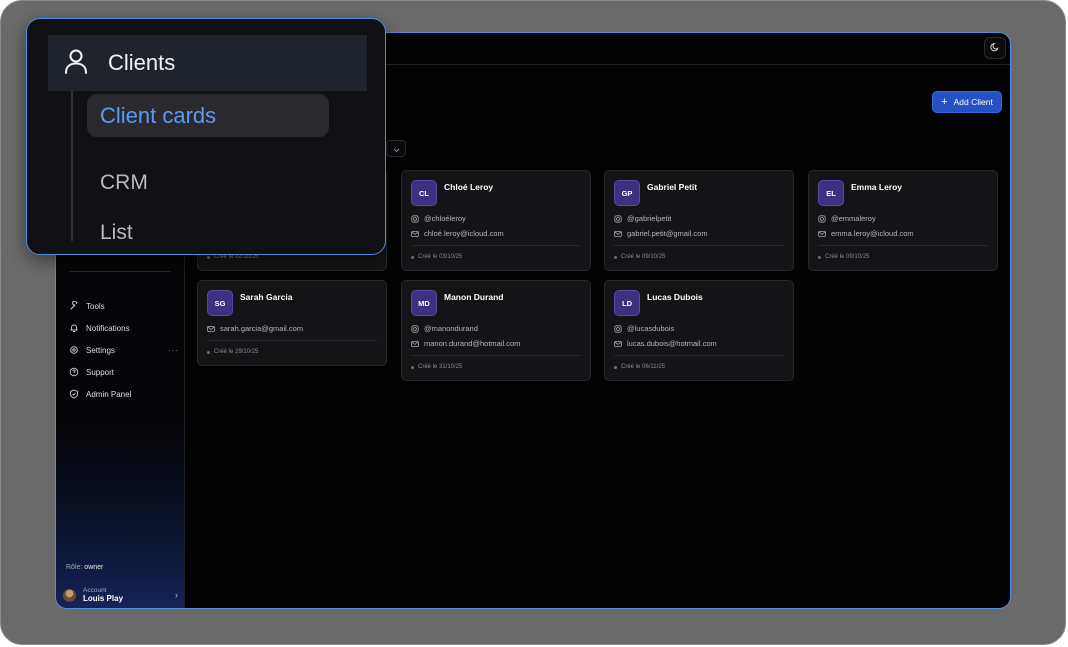 The image size is (1068, 647). I want to click on client-avatar: CL, so click(424, 193).